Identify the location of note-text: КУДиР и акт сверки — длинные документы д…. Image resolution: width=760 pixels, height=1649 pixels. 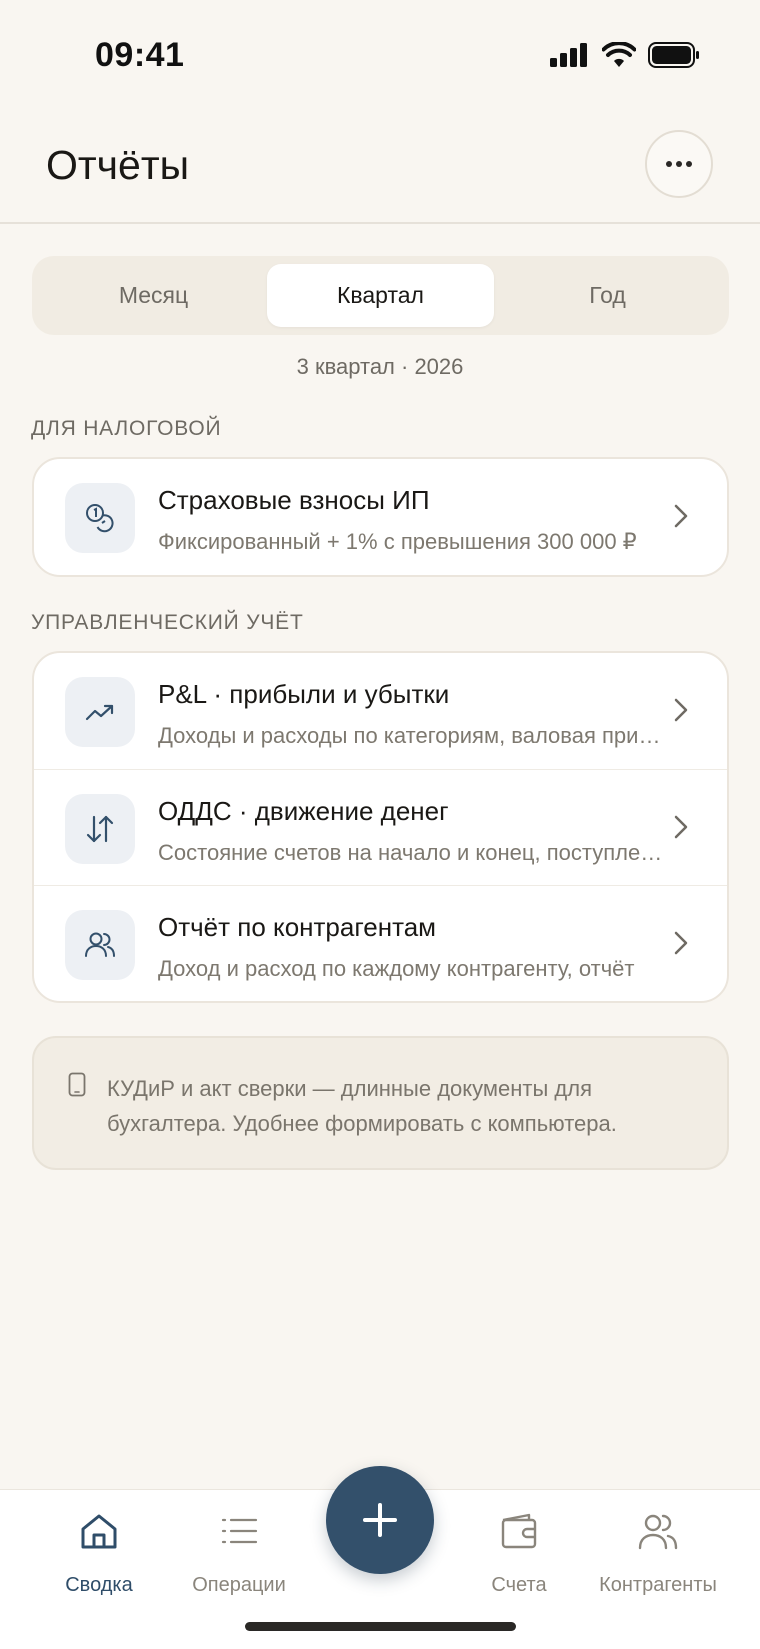
(362, 1106).